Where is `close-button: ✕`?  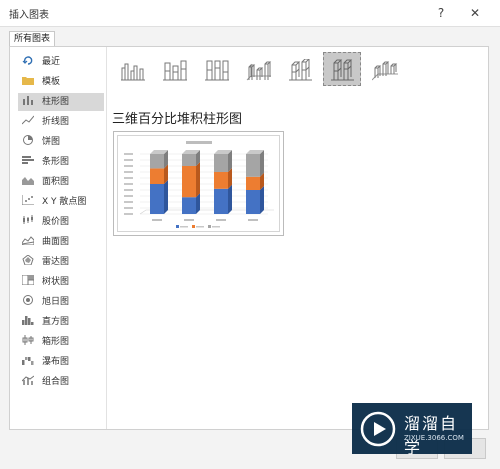 close-button: ✕ is located at coordinates (475, 13).